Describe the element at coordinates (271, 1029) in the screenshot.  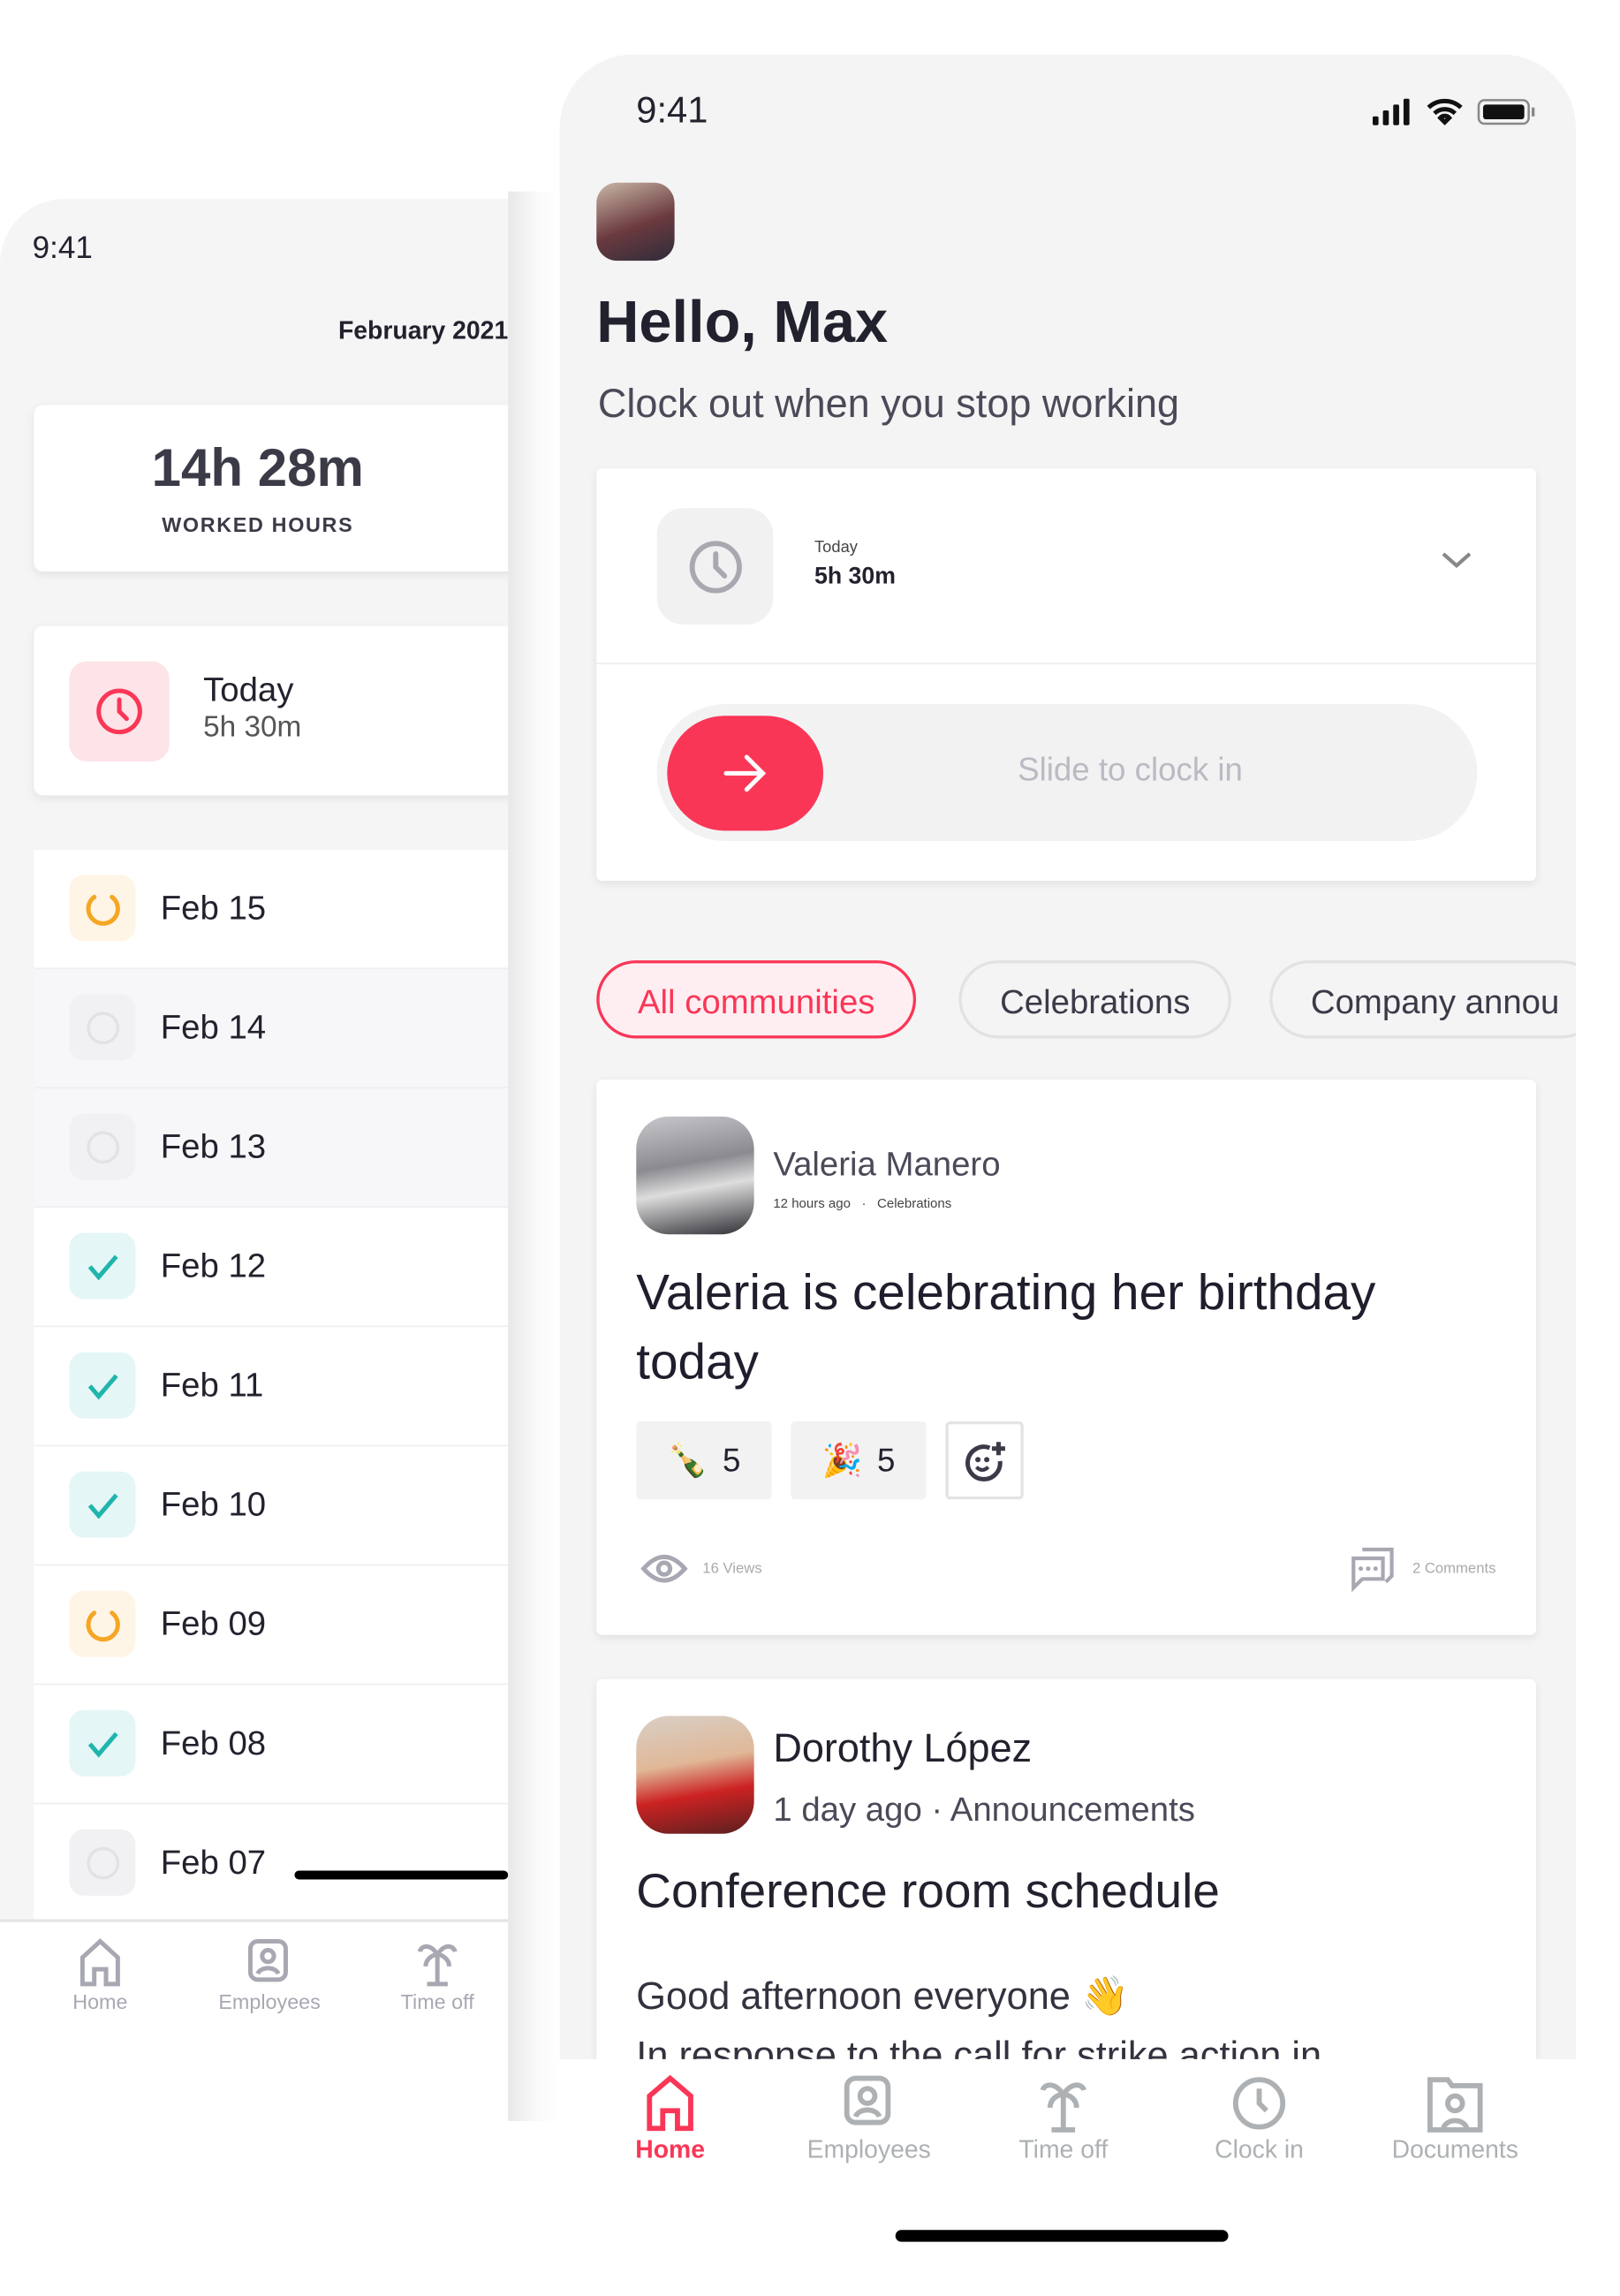
I see `day-row: Feb 14` at that location.